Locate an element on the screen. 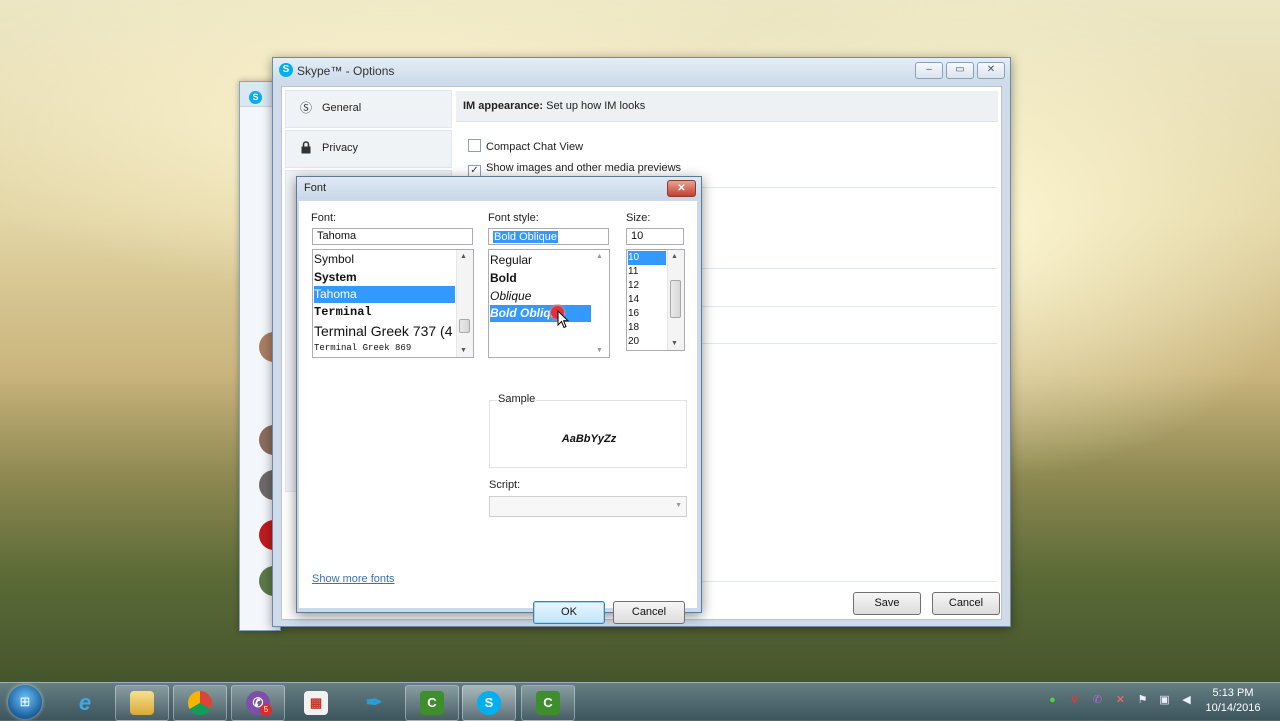  chevron-down-icon: ▼ is located at coordinates (678, 505).